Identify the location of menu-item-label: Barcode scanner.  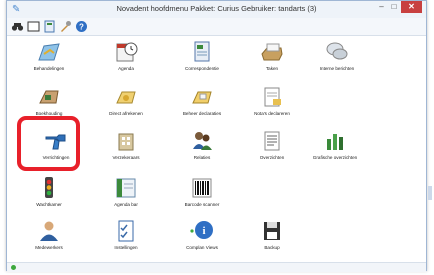
(202, 204).